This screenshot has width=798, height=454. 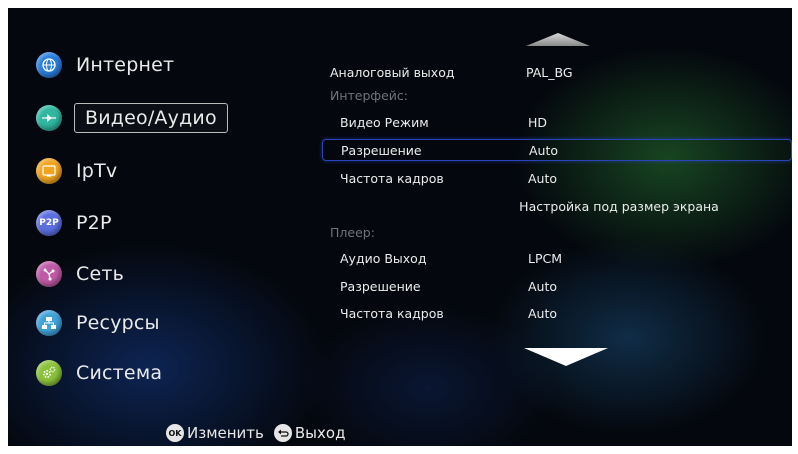 What do you see at coordinates (151, 118) in the screenshot?
I see `menu-label: Видео/Аудио` at bounding box center [151, 118].